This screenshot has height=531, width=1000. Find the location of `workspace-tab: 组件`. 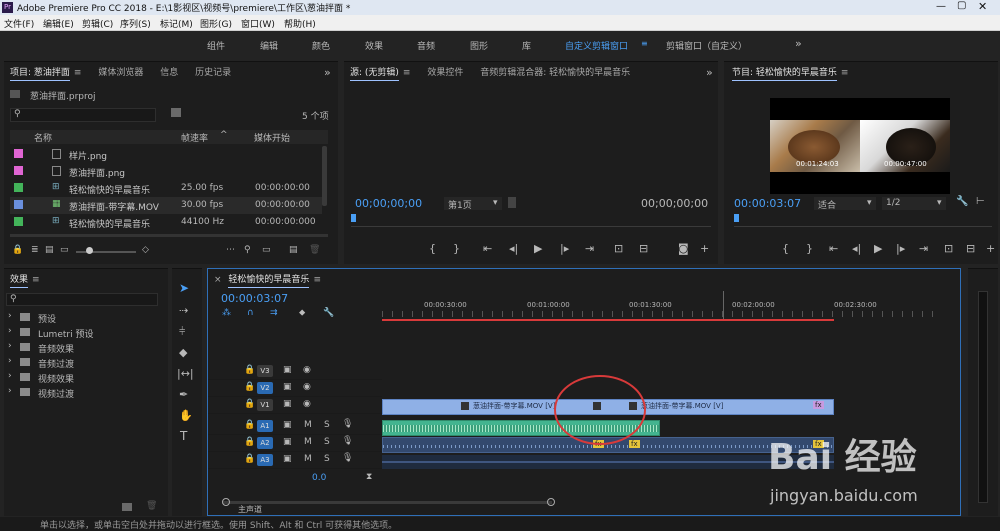

workspace-tab: 组件 is located at coordinates (216, 45).